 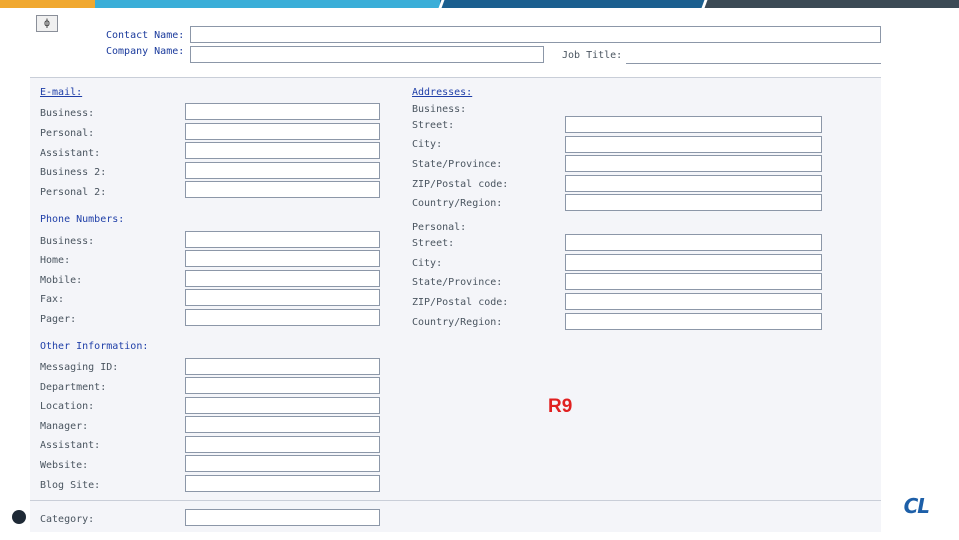 I want to click on business-state-input, so click(x=693, y=163).